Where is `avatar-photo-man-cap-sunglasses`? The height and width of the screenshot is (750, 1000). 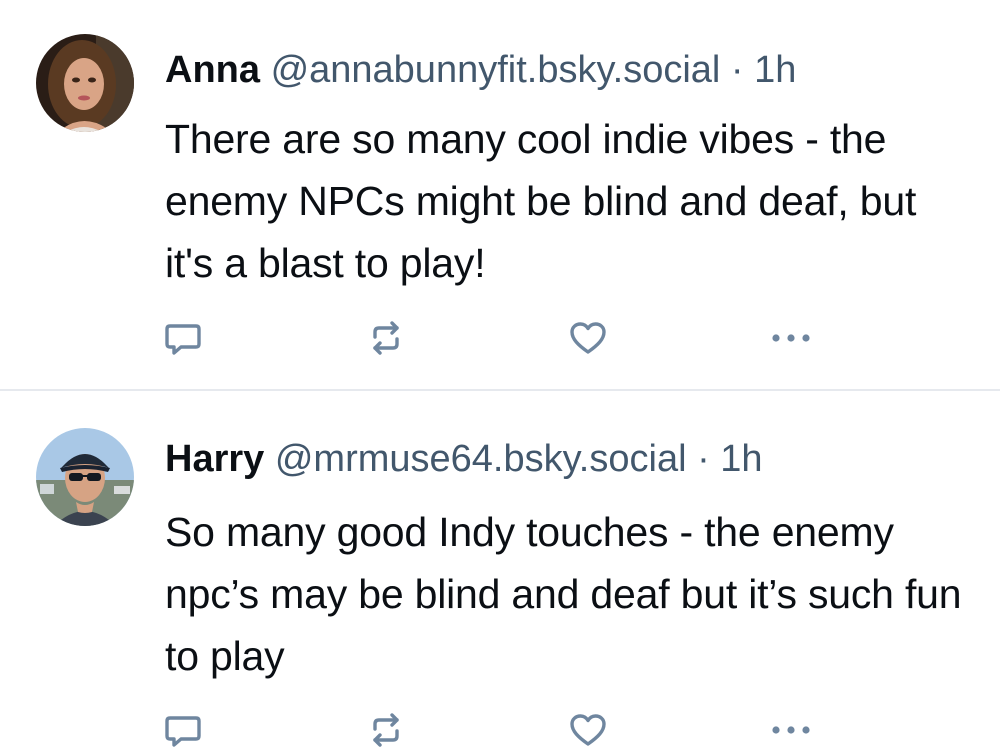 avatar-photo-man-cap-sunglasses is located at coordinates (85, 477).